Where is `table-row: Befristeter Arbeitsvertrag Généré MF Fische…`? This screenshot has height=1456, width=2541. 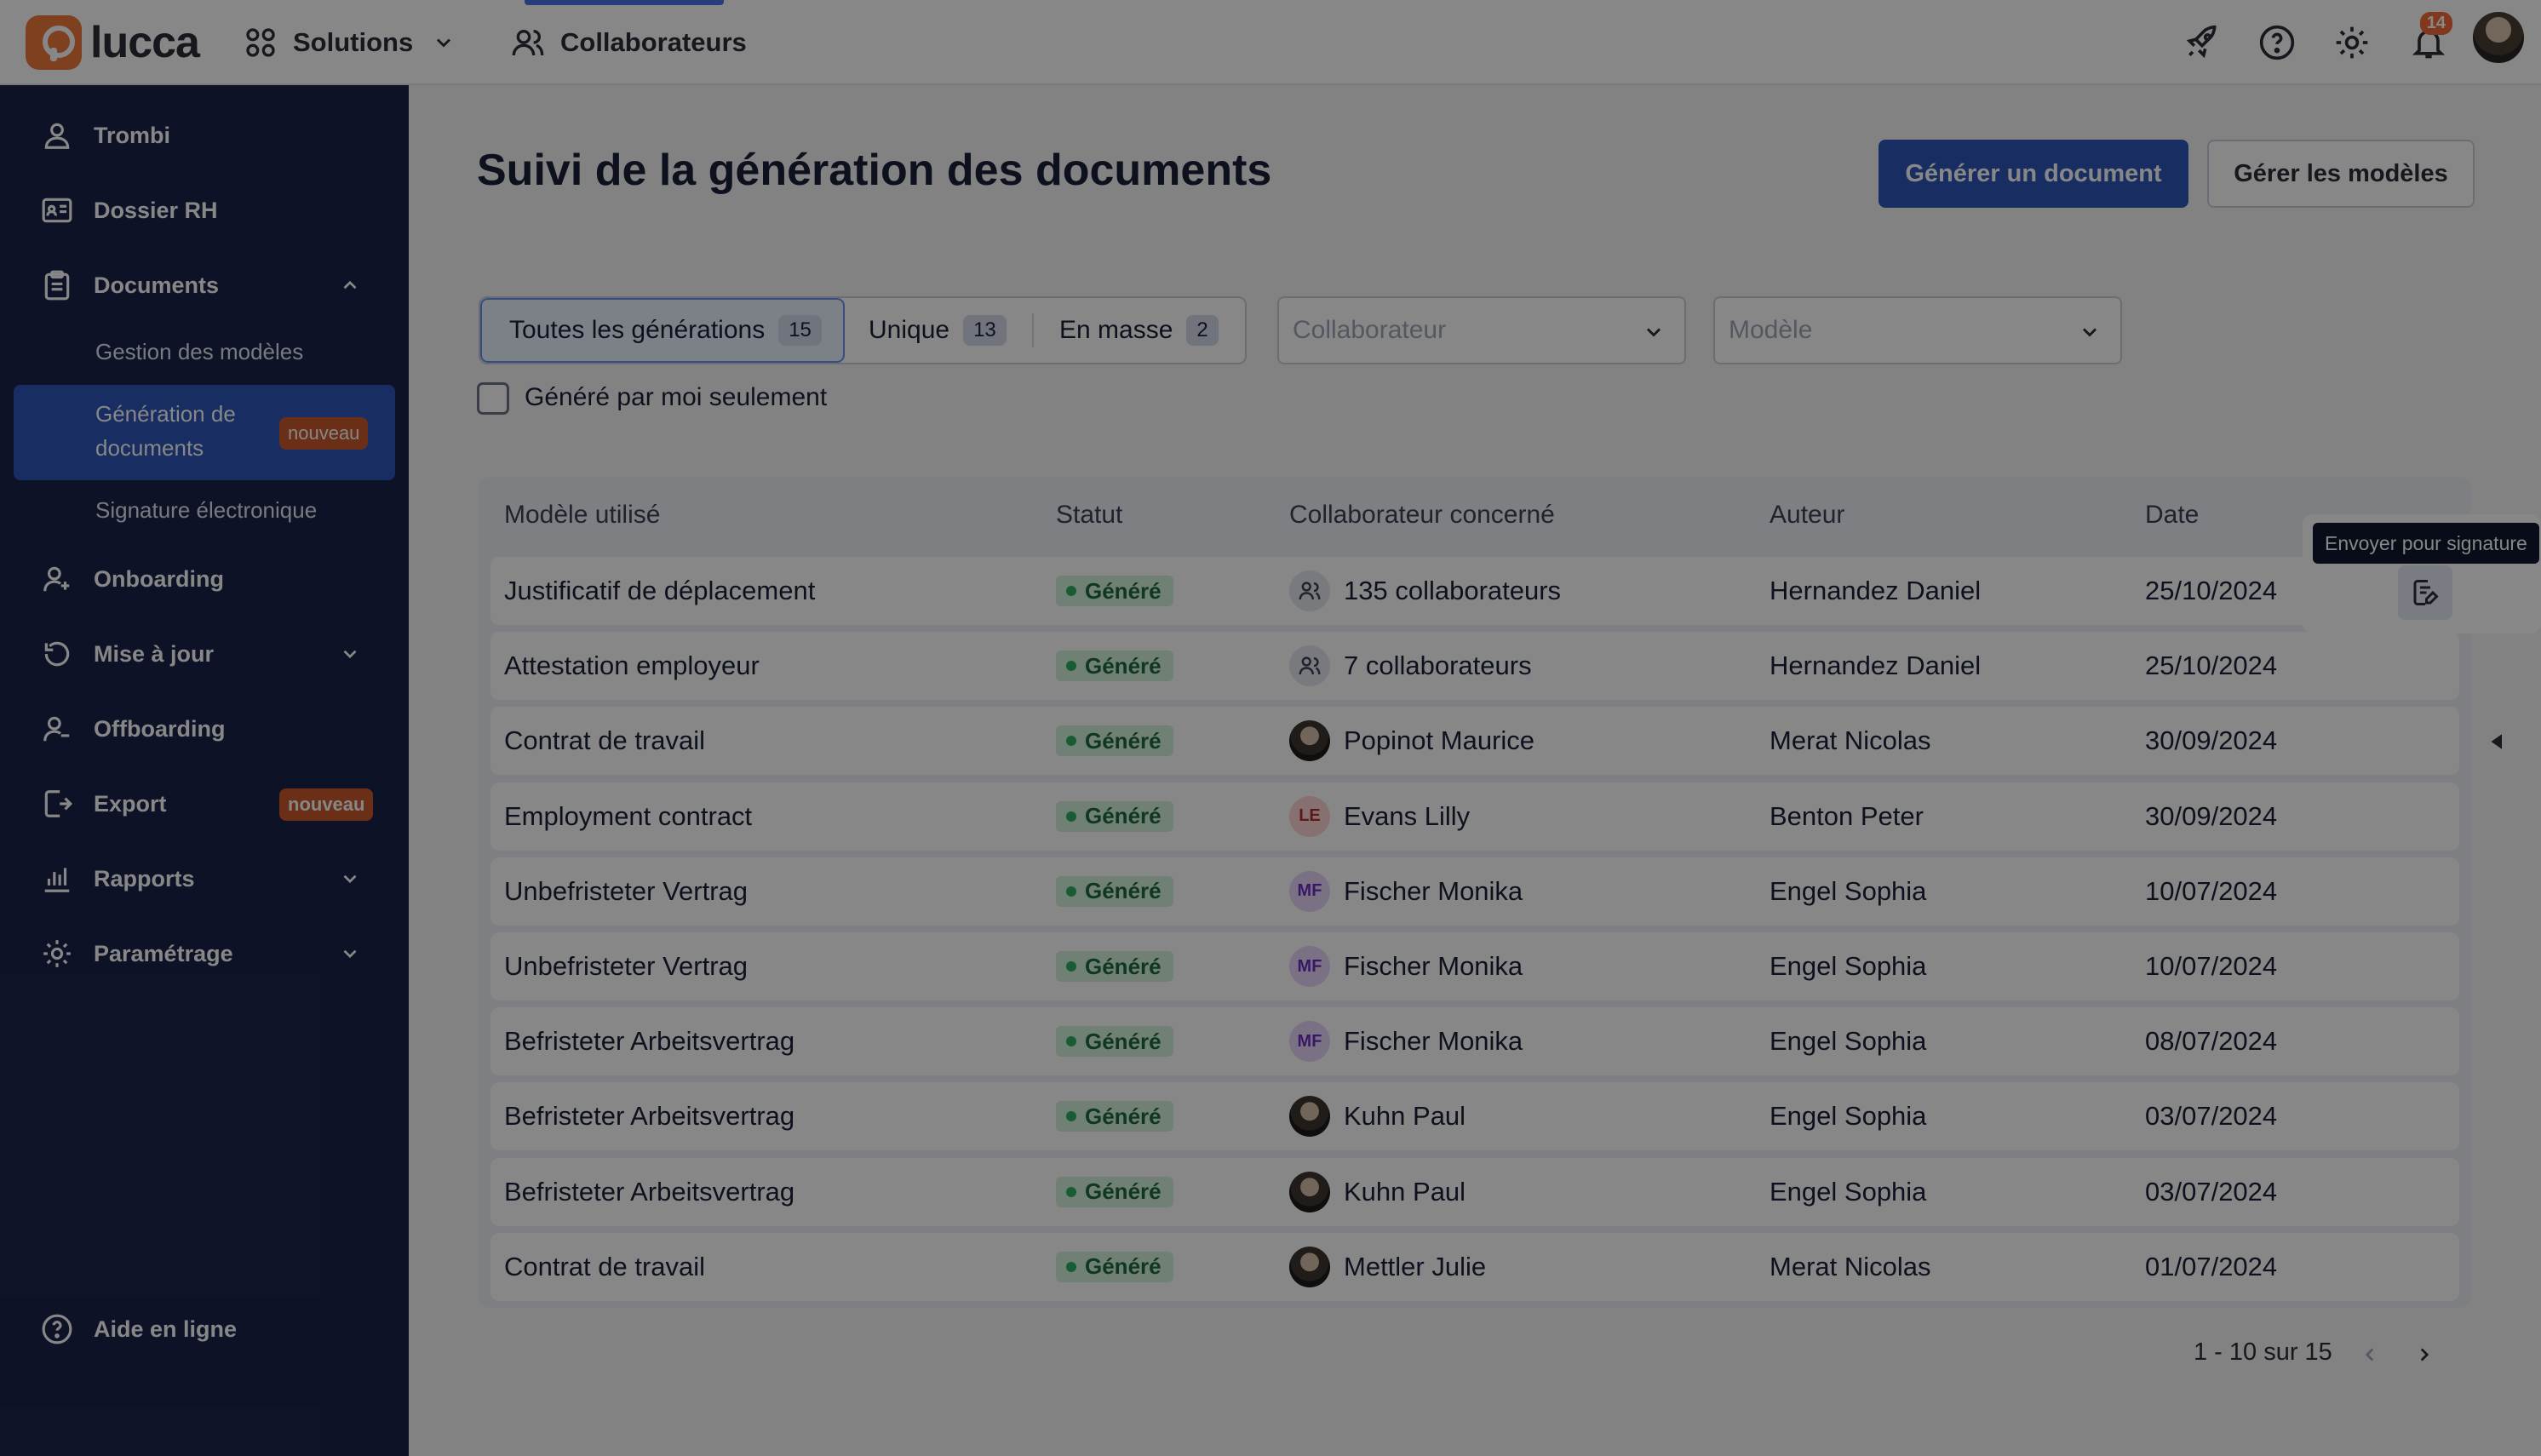 table-row: Befristeter Arbeitsvertrag Généré MF Fische… is located at coordinates (1474, 1041).